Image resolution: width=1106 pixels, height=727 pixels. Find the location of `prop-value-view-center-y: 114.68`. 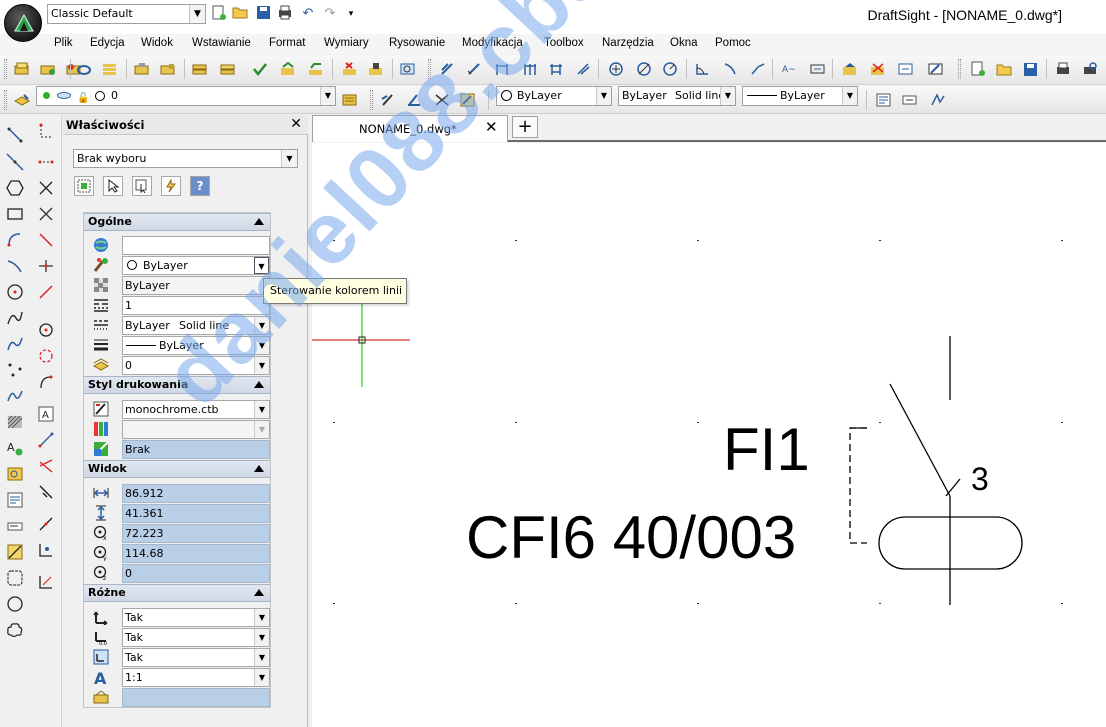

prop-value-view-center-y: 114.68 is located at coordinates (196, 553).